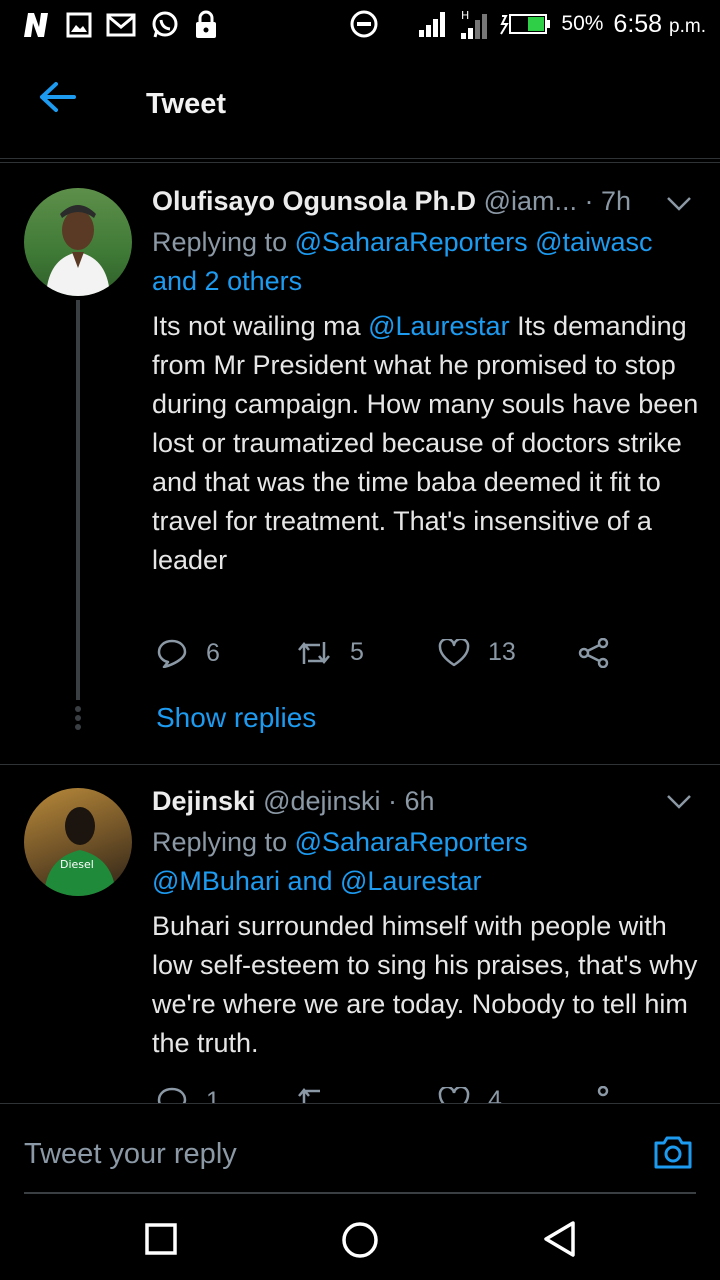 The height and width of the screenshot is (1280, 720). What do you see at coordinates (165, 24) in the screenshot?
I see `whatsapp-icon` at bounding box center [165, 24].